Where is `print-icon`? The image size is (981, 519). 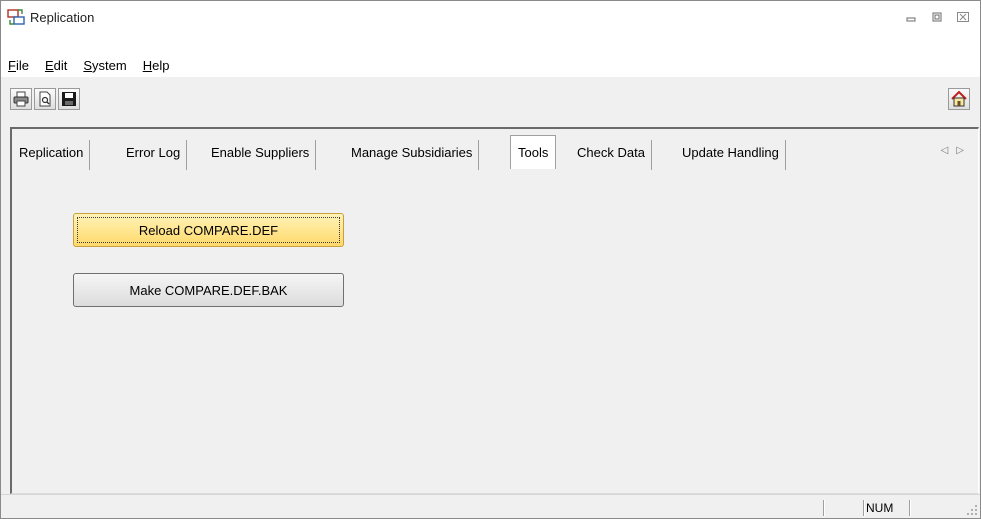 print-icon is located at coordinates (21, 99).